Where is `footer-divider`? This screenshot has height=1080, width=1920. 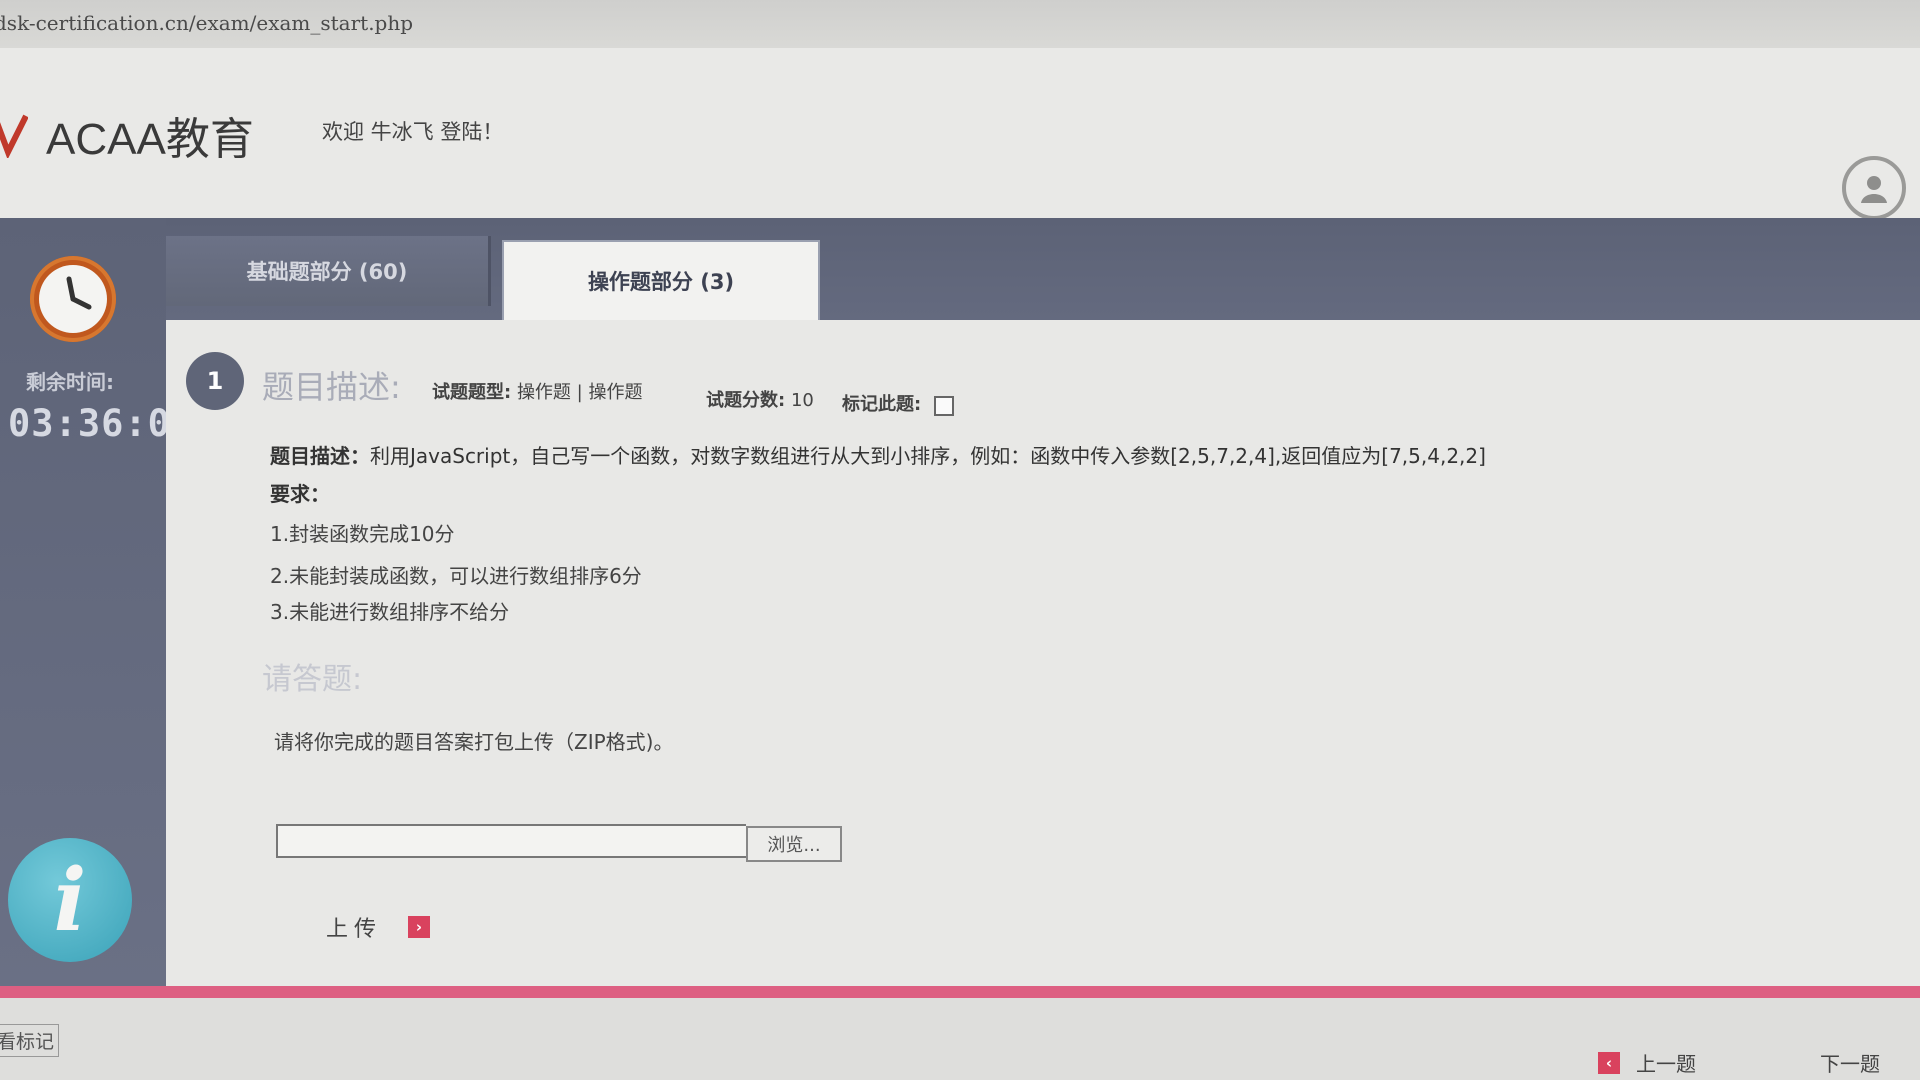 footer-divider is located at coordinates (960, 992).